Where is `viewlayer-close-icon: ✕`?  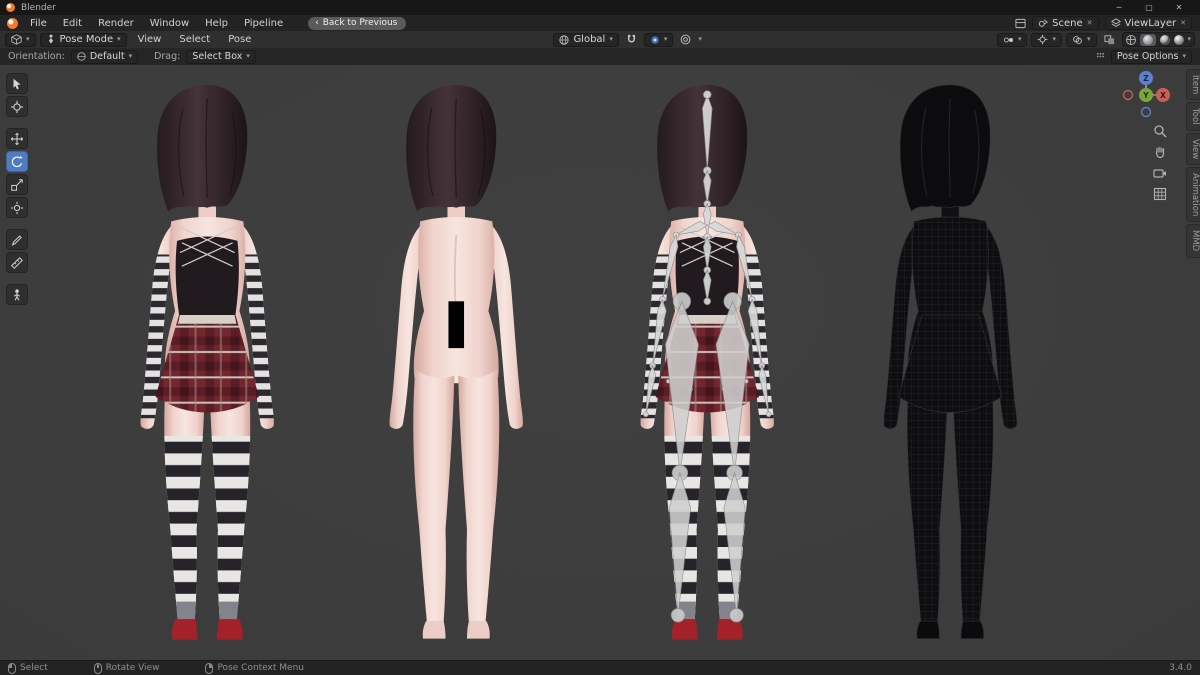 viewlayer-close-icon: ✕ is located at coordinates (1183, 23).